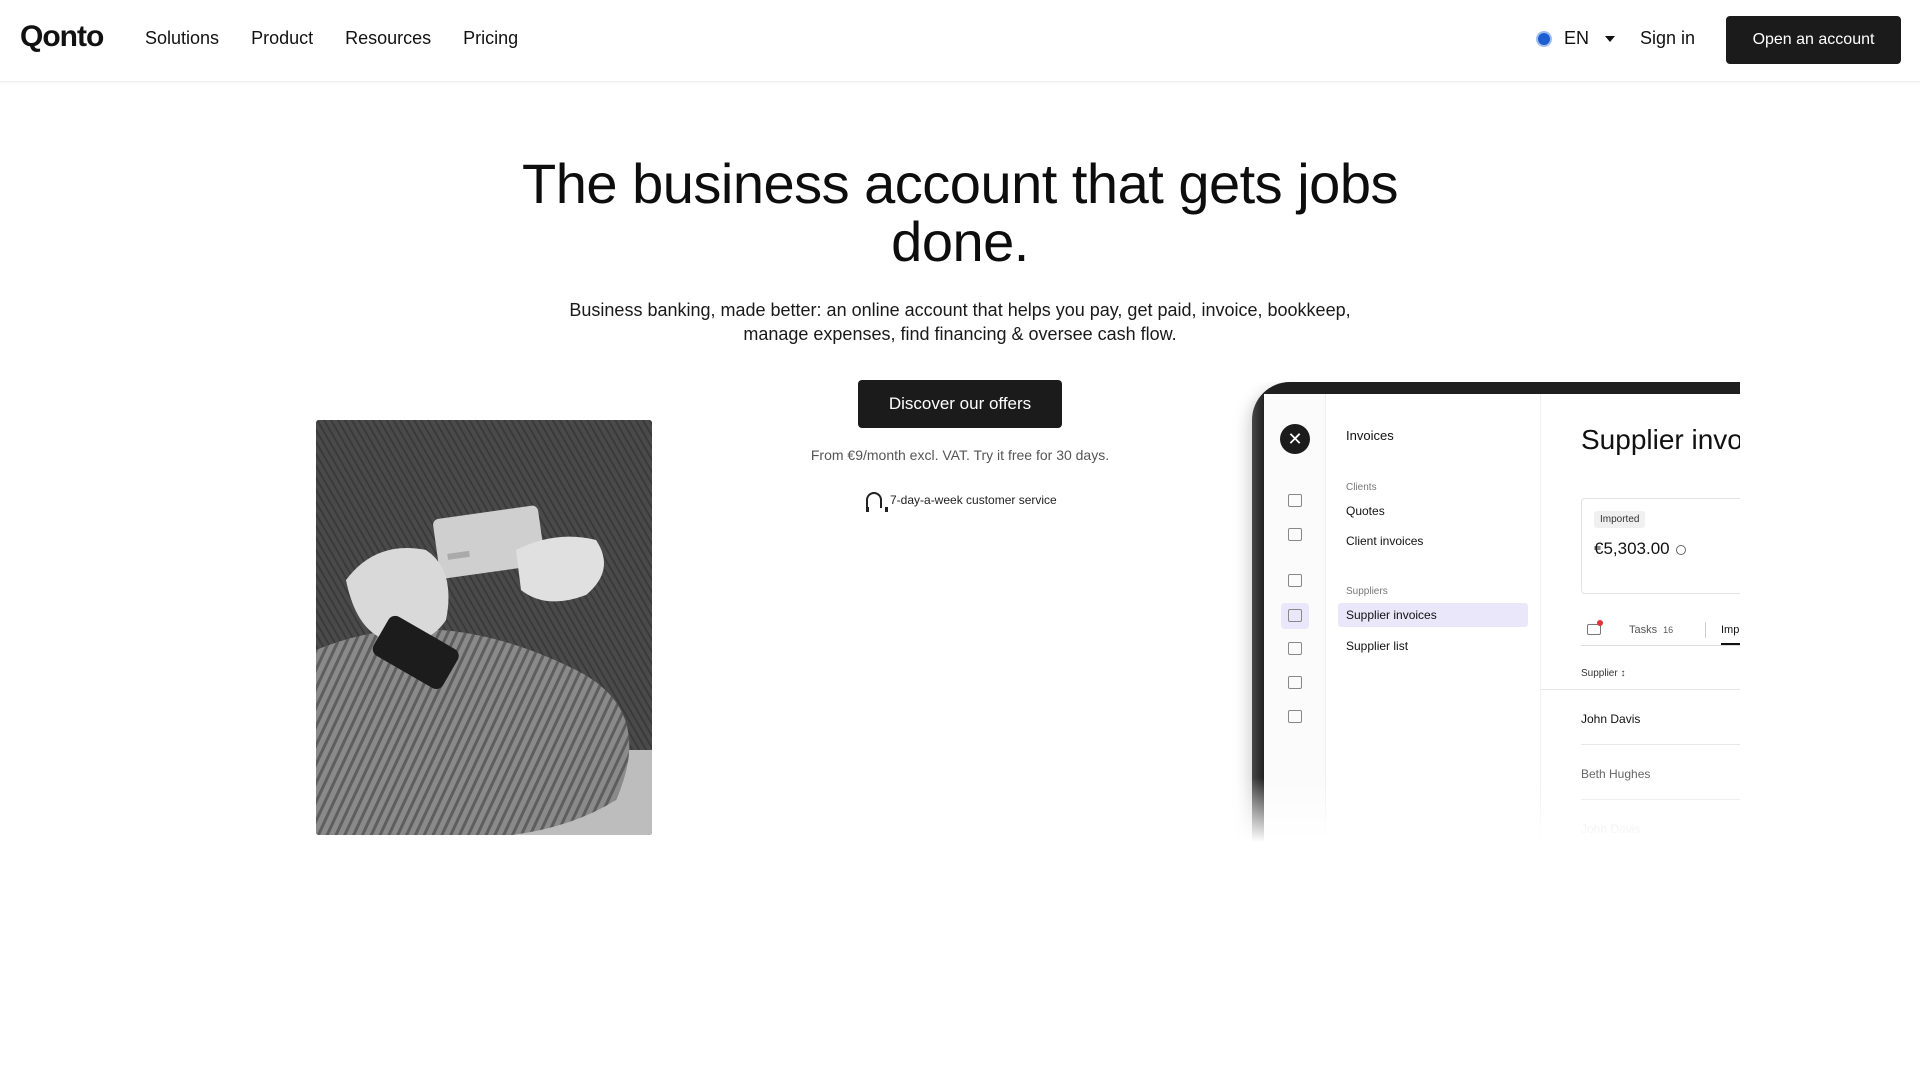 The image size is (1920, 1080). I want to click on hero-photo, so click(484, 627).